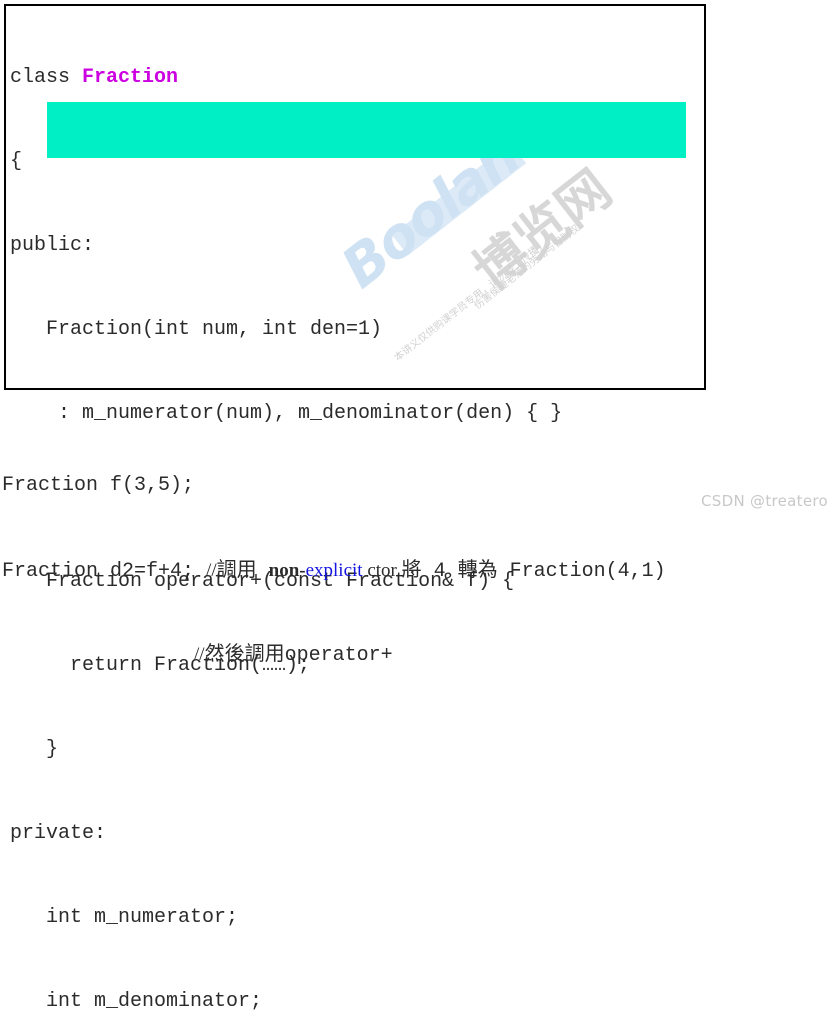 This screenshot has height=1036, width=838. What do you see at coordinates (286, 1002) in the screenshot?
I see `code-line: int m_denominator;` at bounding box center [286, 1002].